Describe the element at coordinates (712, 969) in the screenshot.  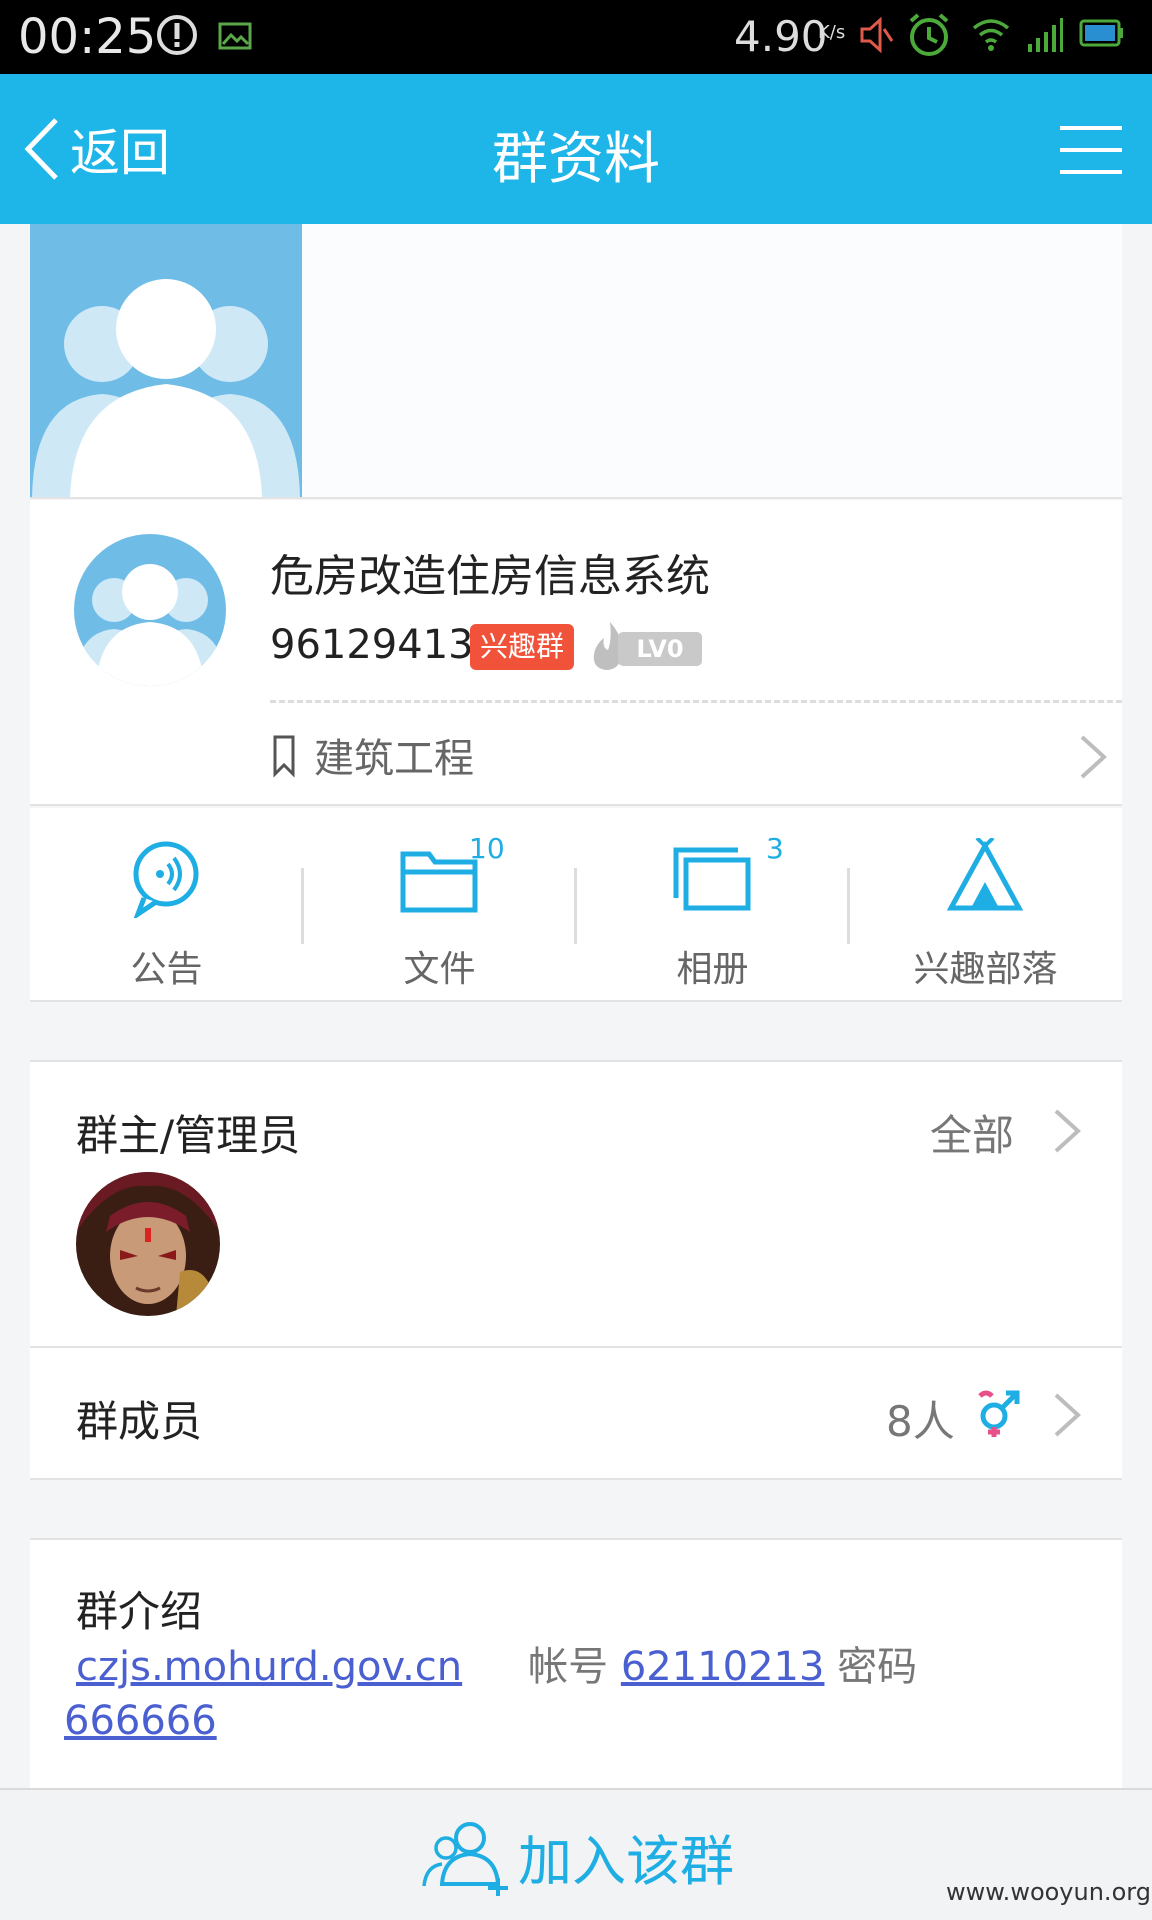
I see `action-label: 相册` at that location.